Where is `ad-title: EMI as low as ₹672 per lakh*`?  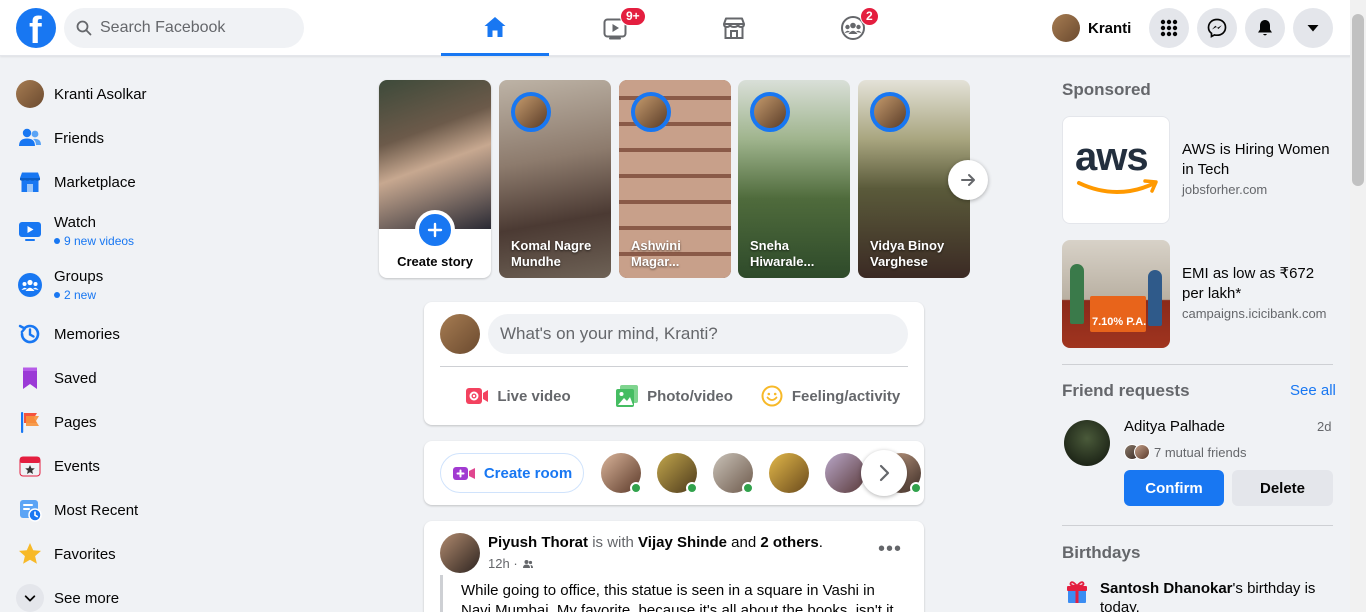
ad-title: EMI as low as ₹672 per lakh* is located at coordinates (1248, 283).